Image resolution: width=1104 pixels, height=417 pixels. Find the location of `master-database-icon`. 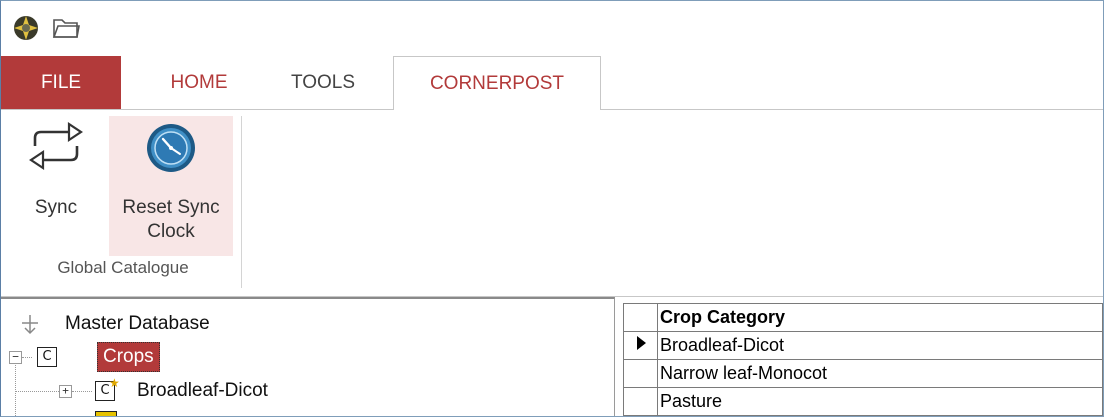

master-database-icon is located at coordinates (30, 329).